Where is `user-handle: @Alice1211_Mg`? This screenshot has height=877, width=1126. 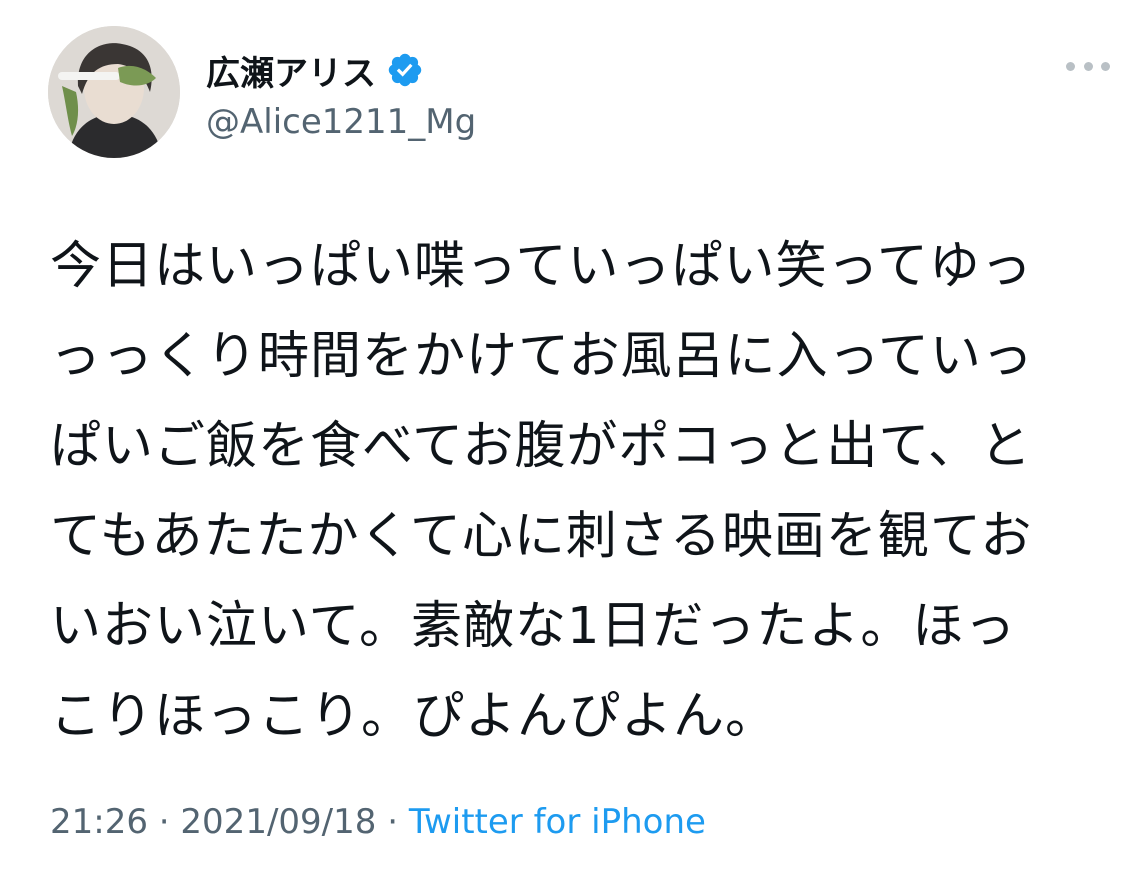 user-handle: @Alice1211_Mg is located at coordinates (341, 122).